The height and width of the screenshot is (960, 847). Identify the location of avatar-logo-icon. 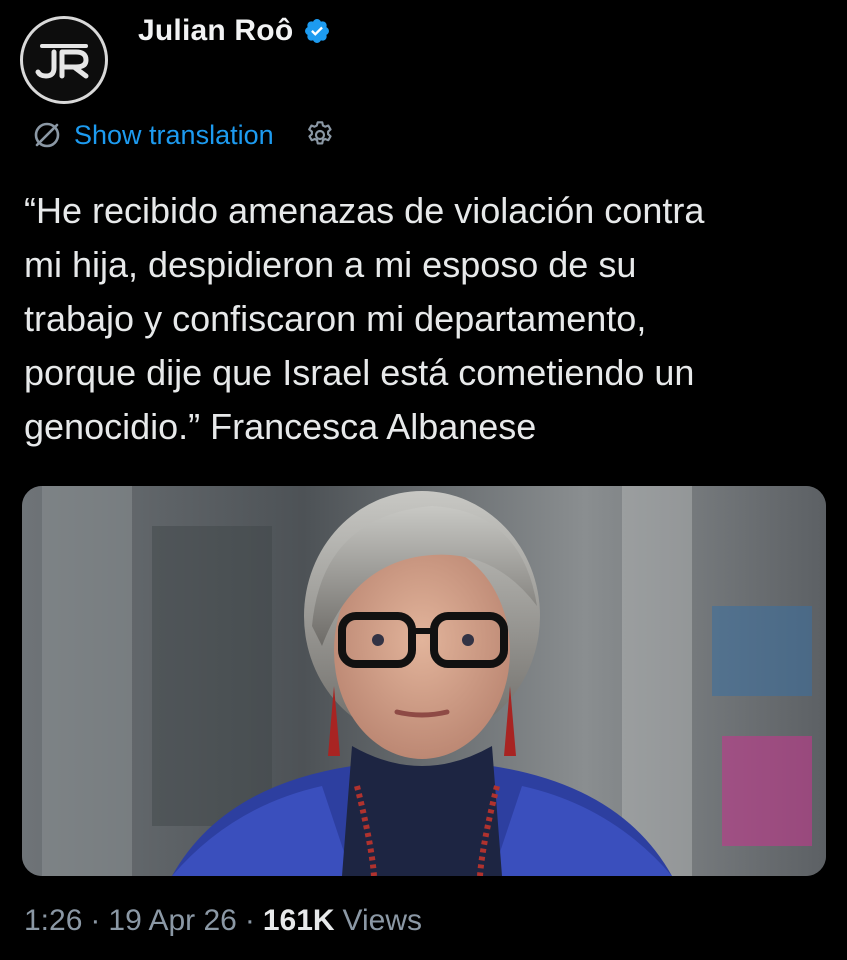
(62, 61).